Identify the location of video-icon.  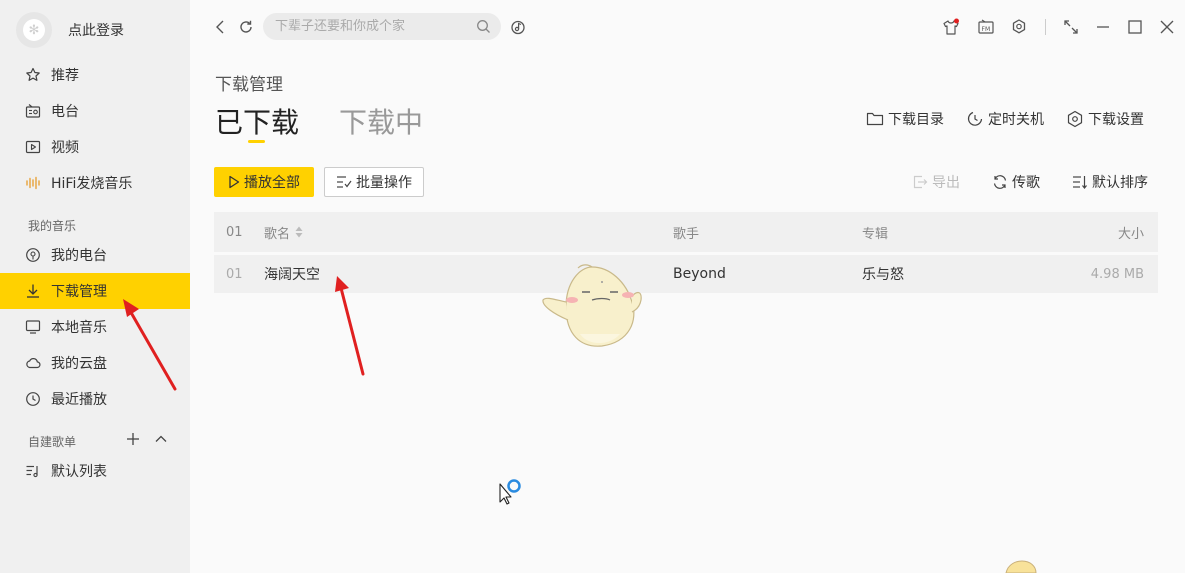
(33, 147).